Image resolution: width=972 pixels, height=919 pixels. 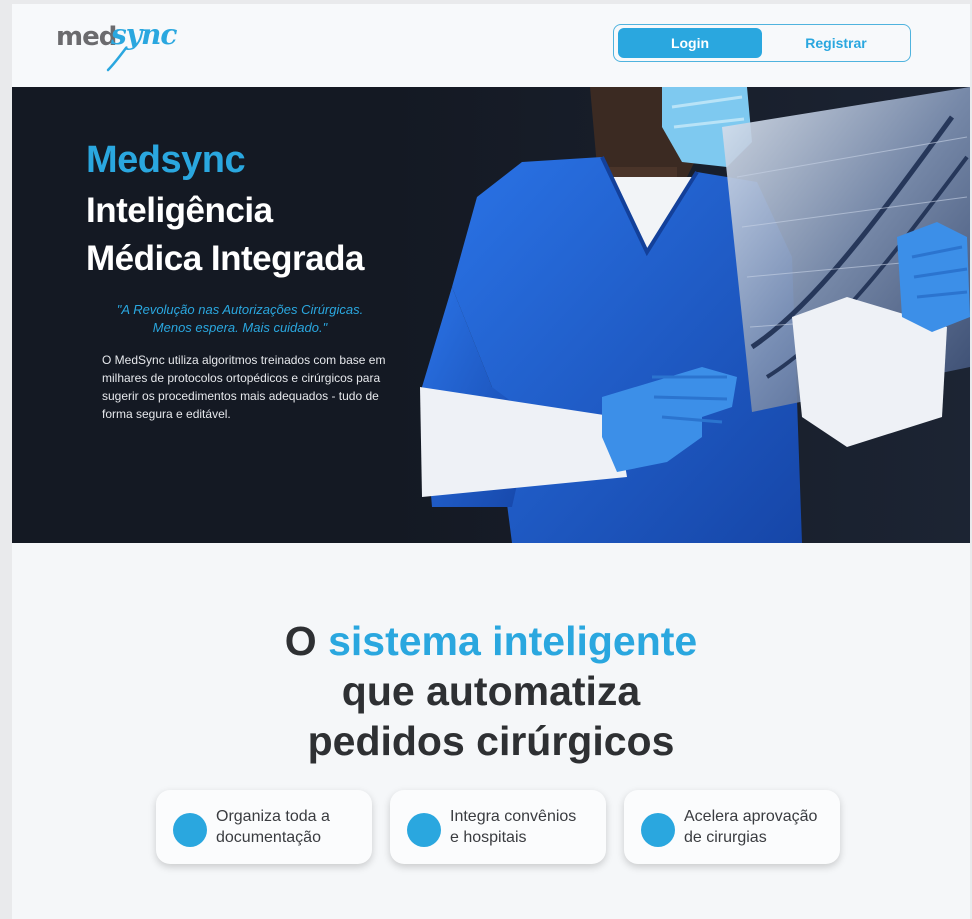 I want to click on feature-card-approval: Acelera aprovação de cirurgias, so click(x=732, y=827).